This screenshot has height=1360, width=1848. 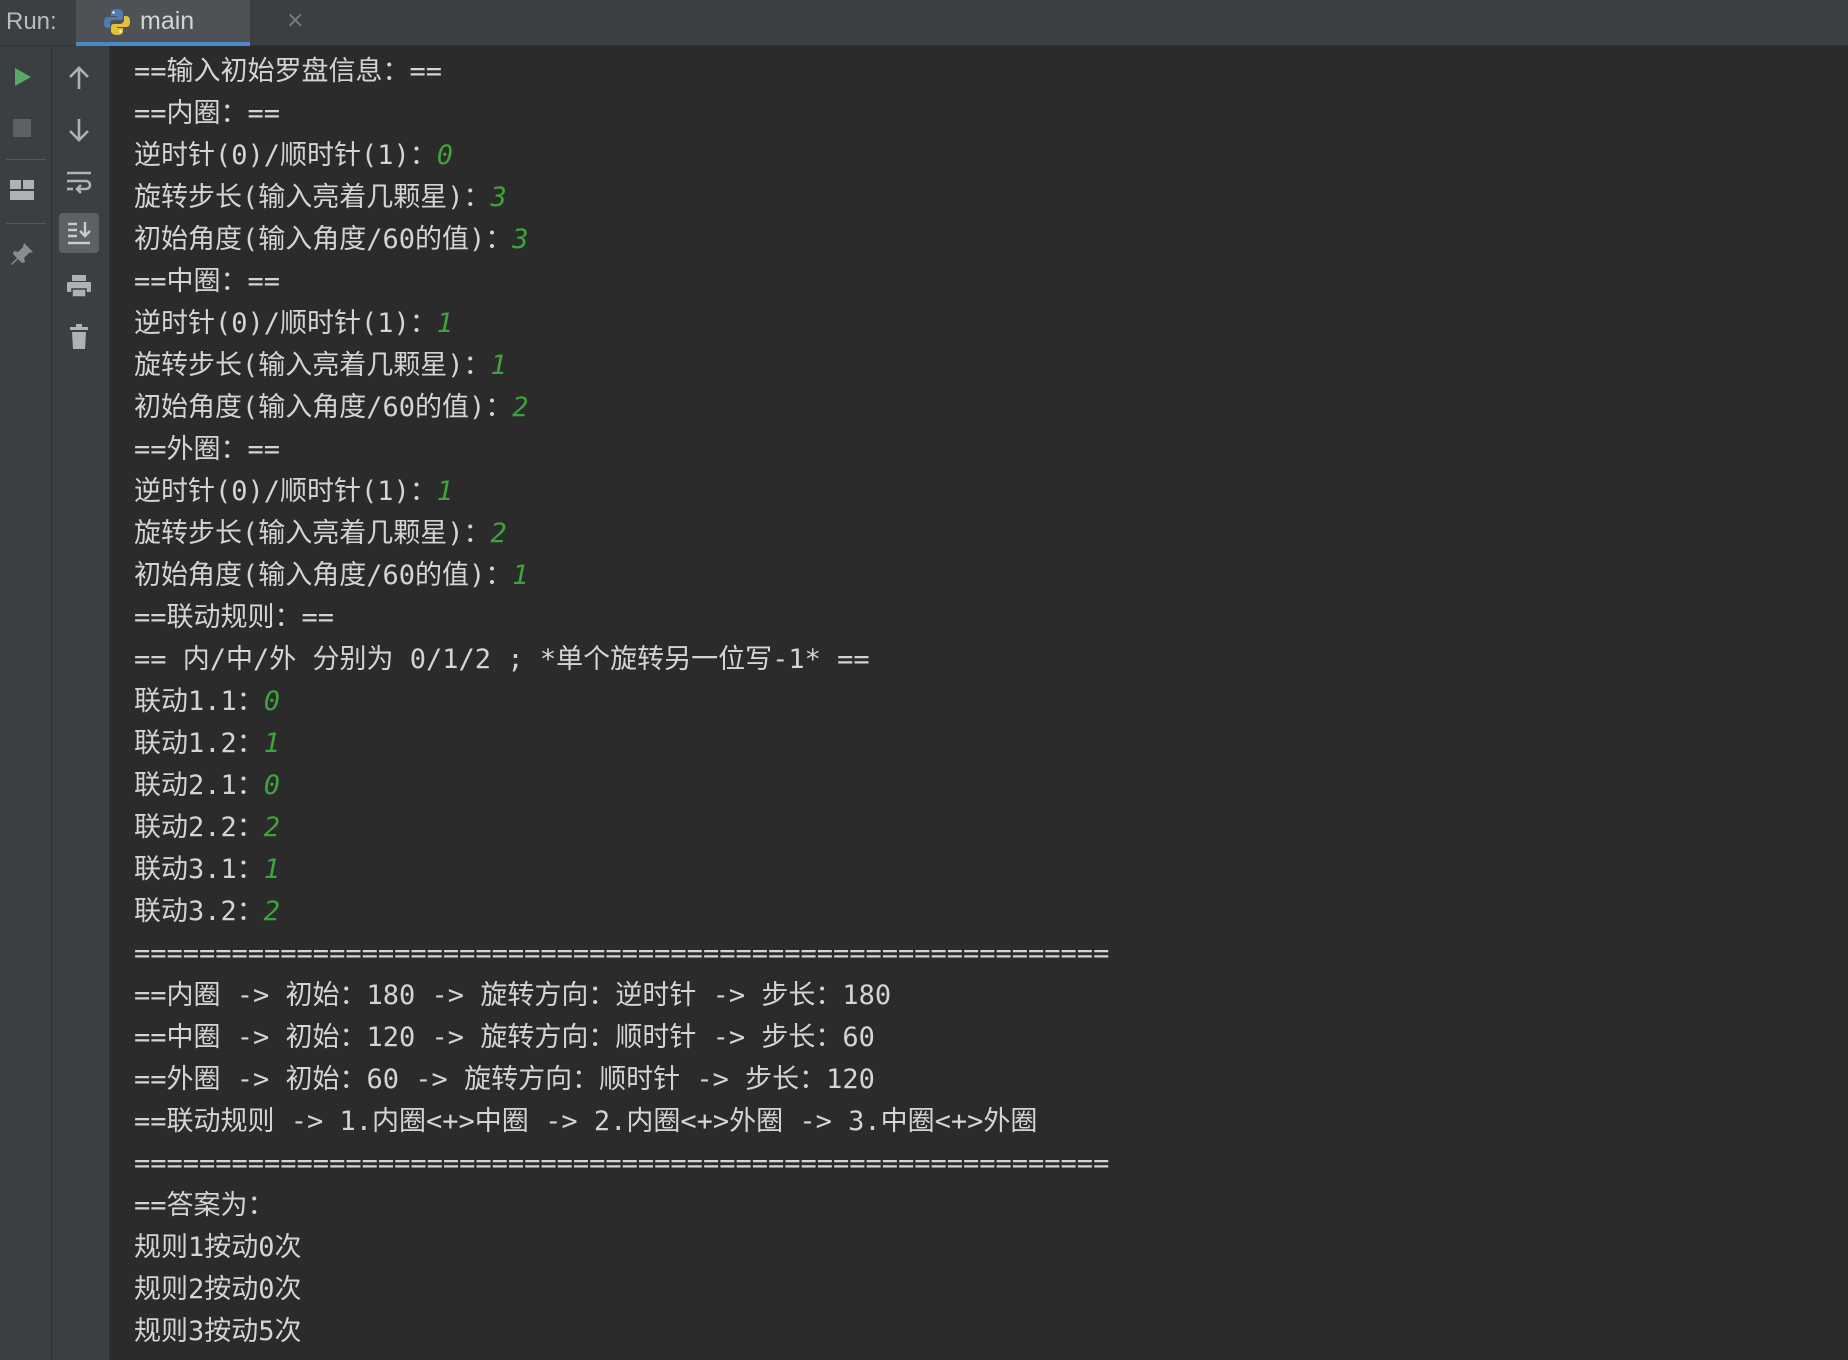 I want to click on restore-layout-button, so click(x=22, y=190).